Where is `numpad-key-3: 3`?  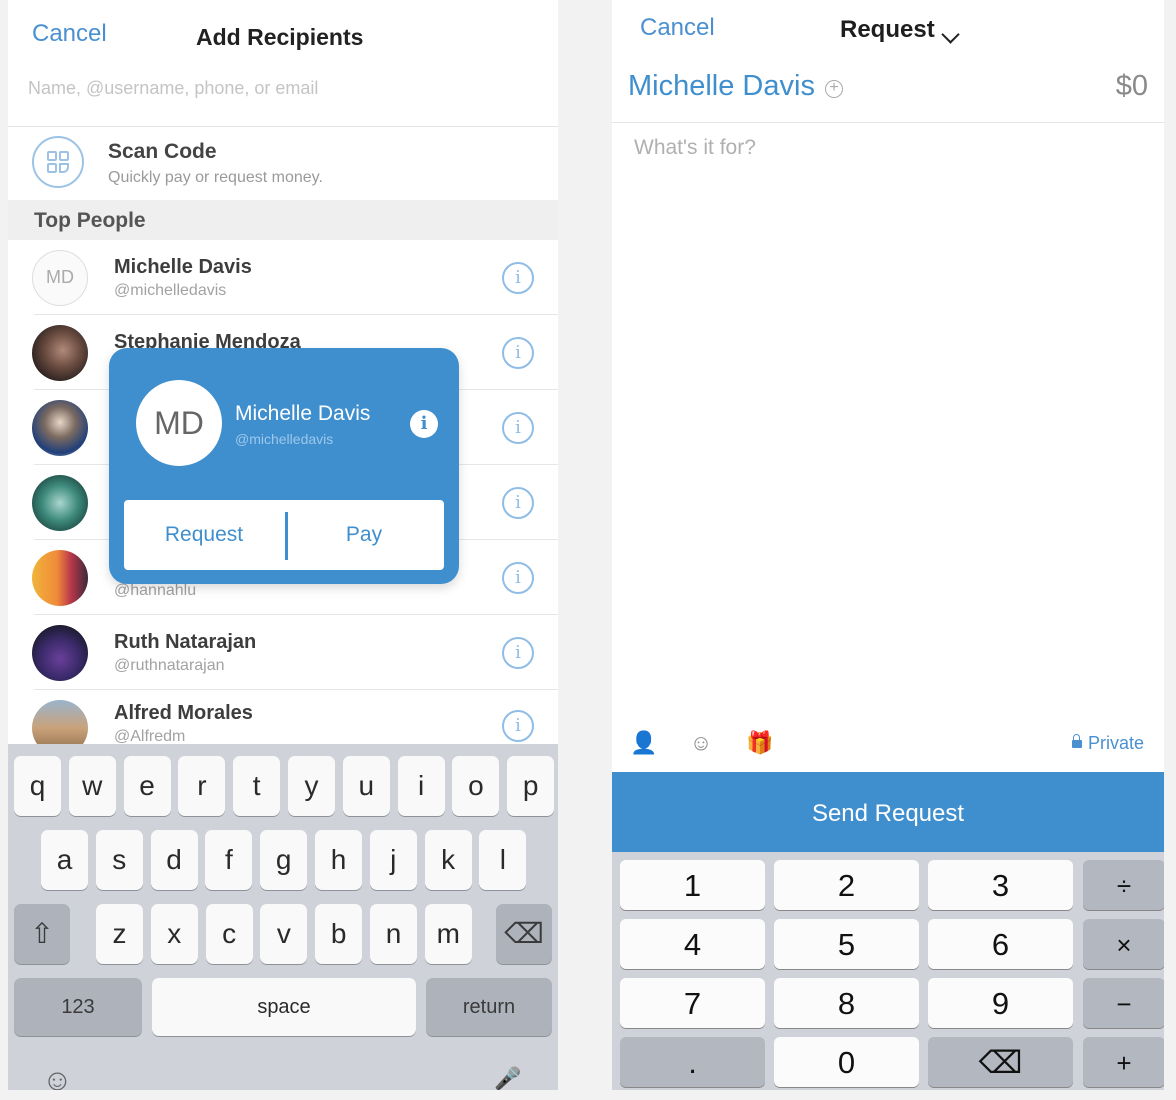 numpad-key-3: 3 is located at coordinates (1000, 885).